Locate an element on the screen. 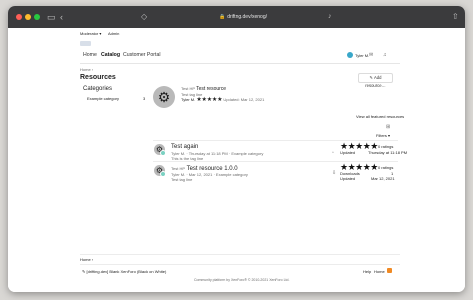 This screenshot has height=300, width=473. browser-titlebar: ▭ ‹ ◇ 🔒 driftng.dev/xenog/ ♪ ⇧ is located at coordinates (236, 17).